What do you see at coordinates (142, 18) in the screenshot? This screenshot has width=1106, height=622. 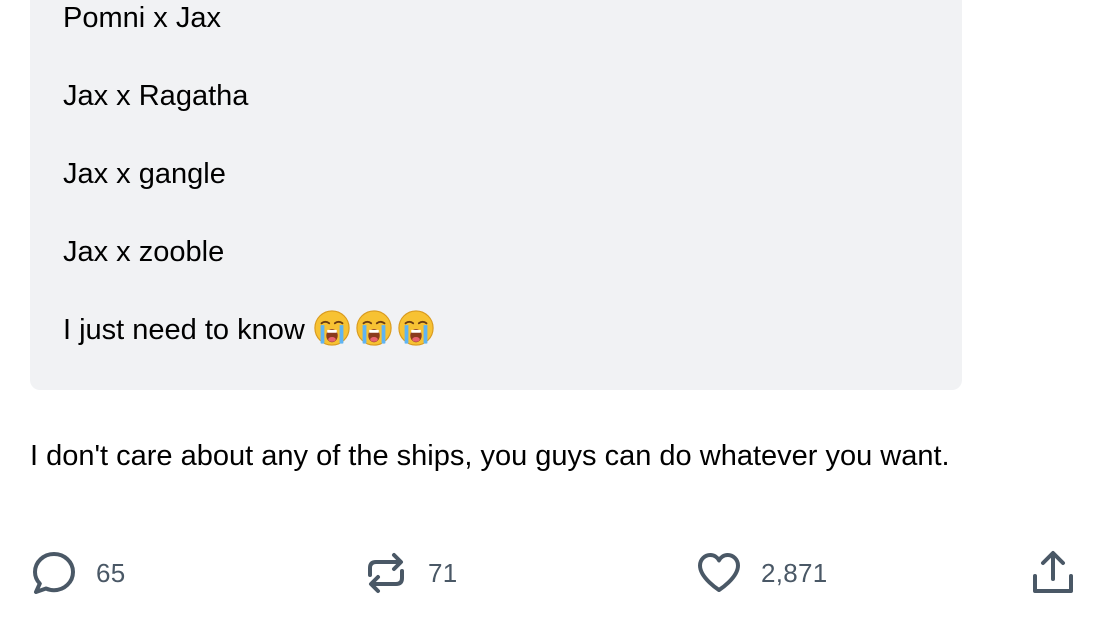 I see `quote-line-1: Pomni x Jax` at bounding box center [142, 18].